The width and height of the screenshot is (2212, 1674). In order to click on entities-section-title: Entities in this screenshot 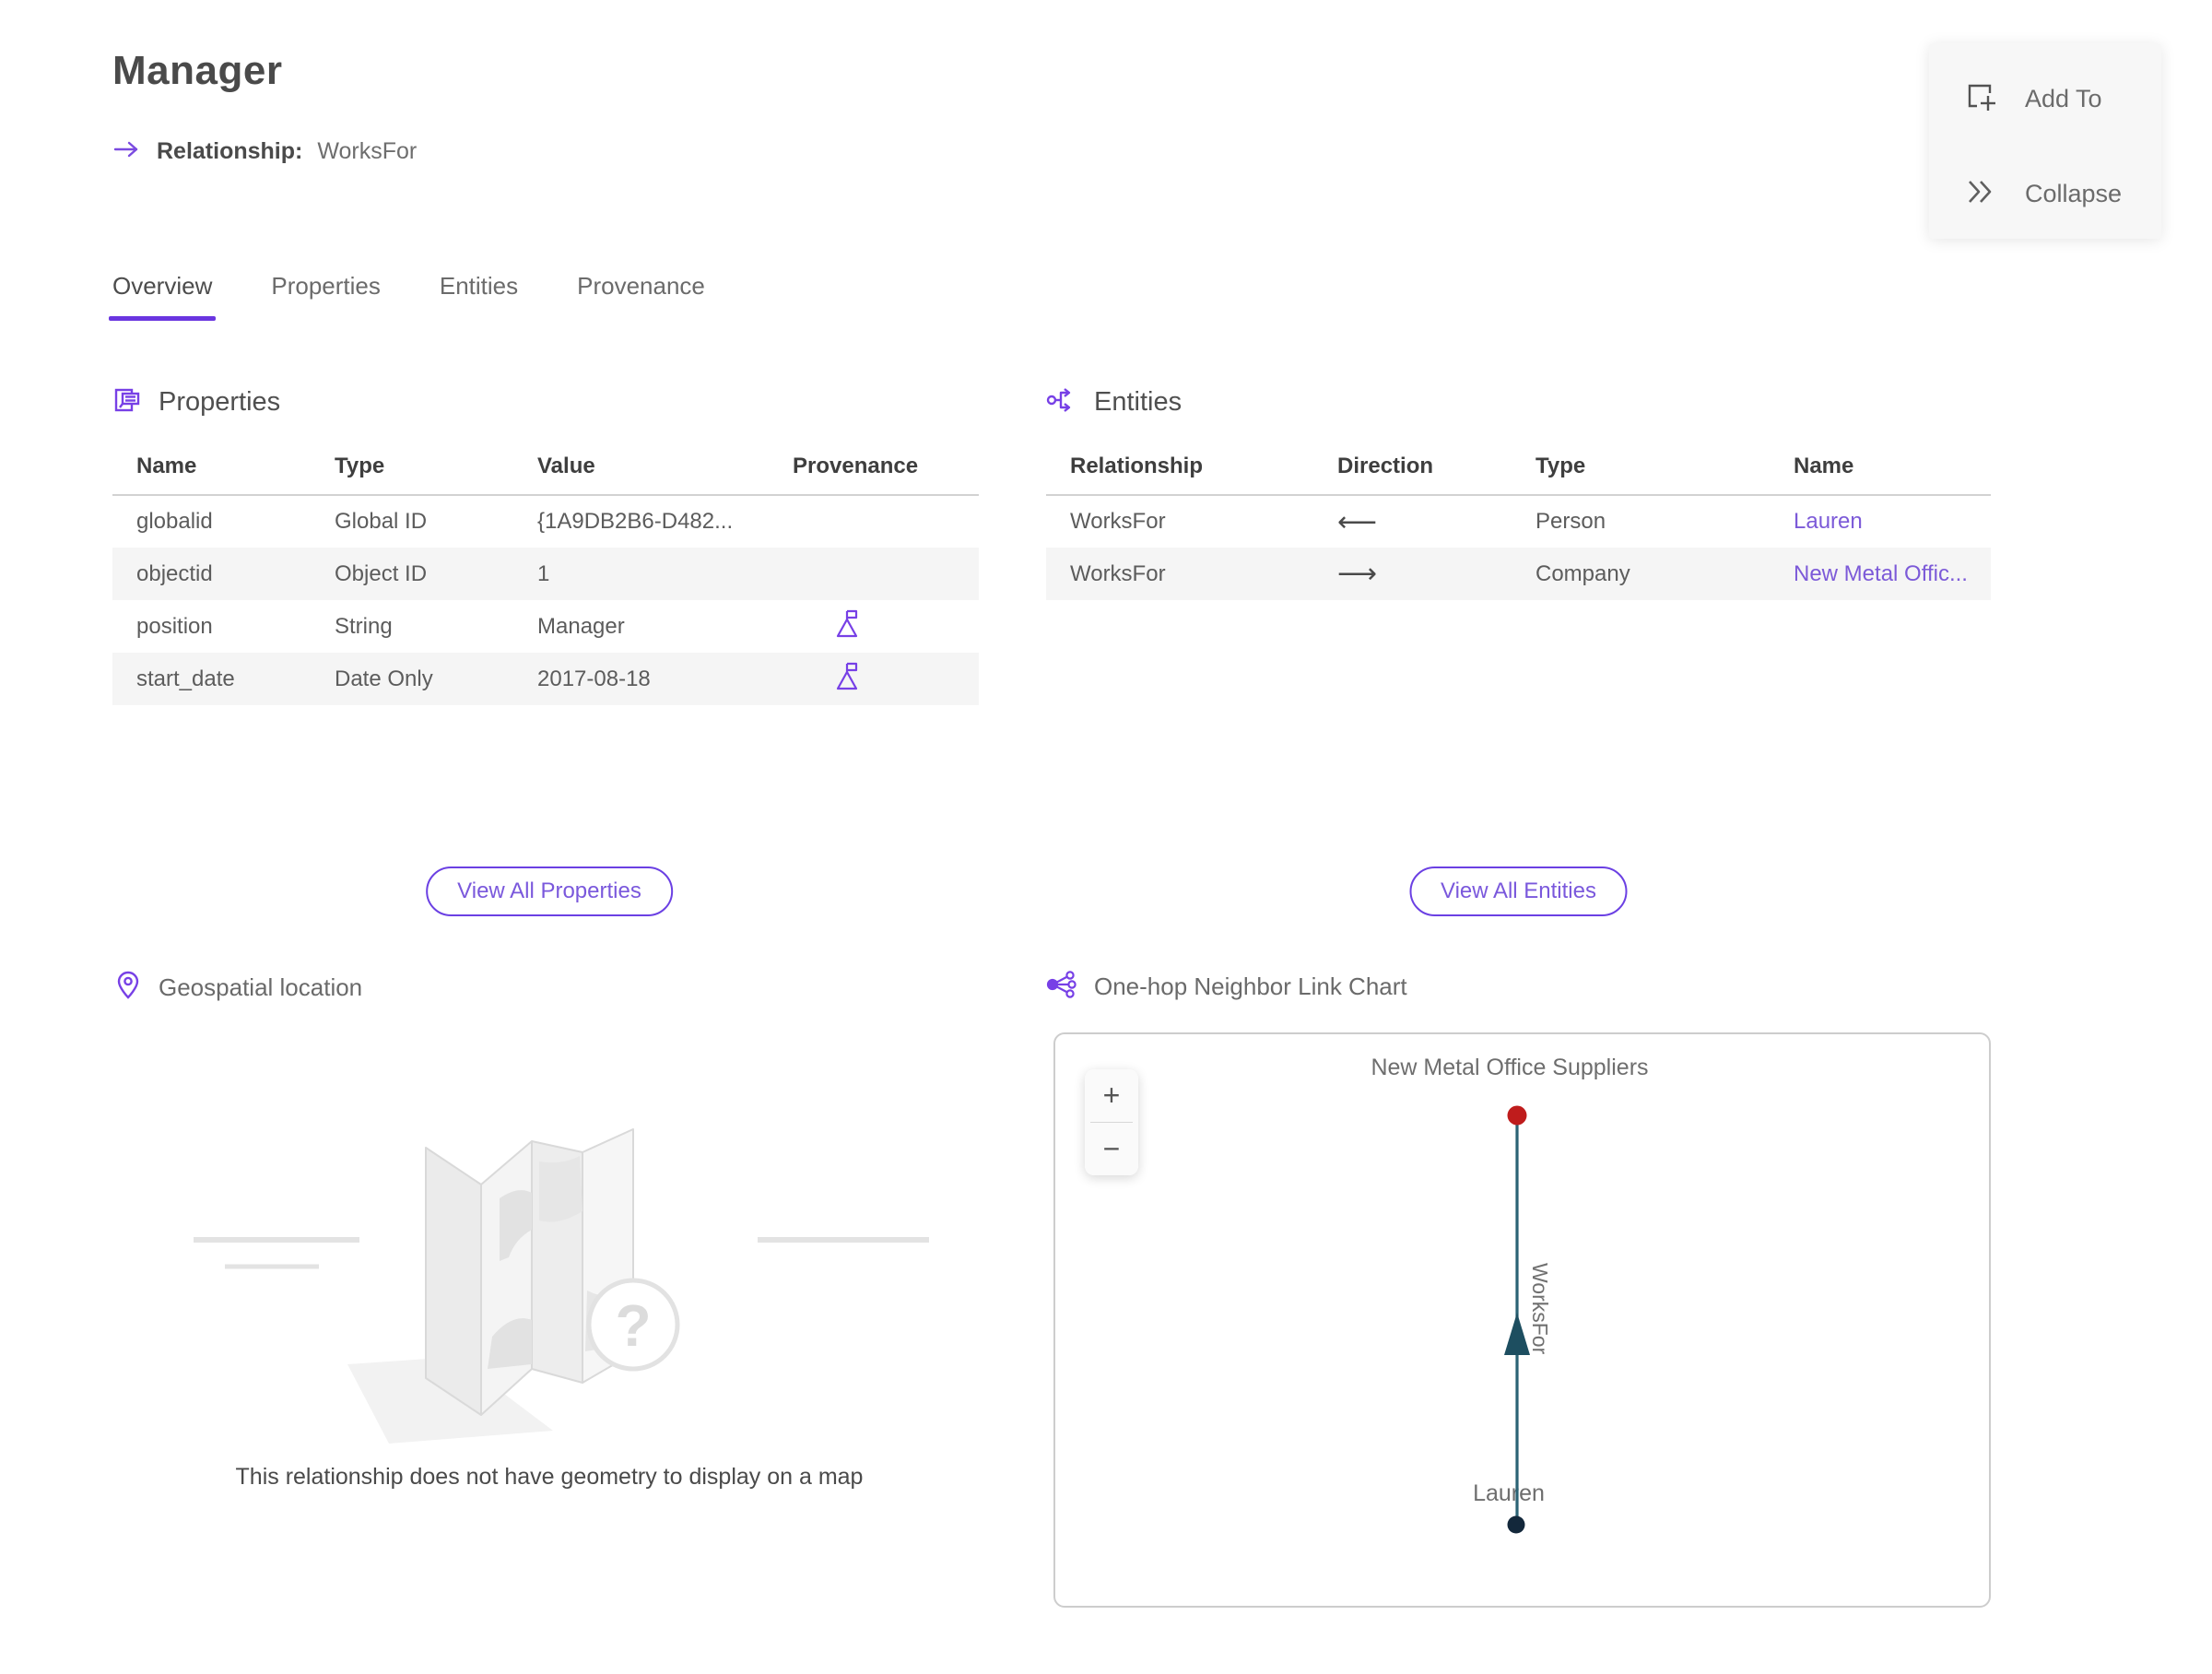, I will do `click(1138, 402)`.